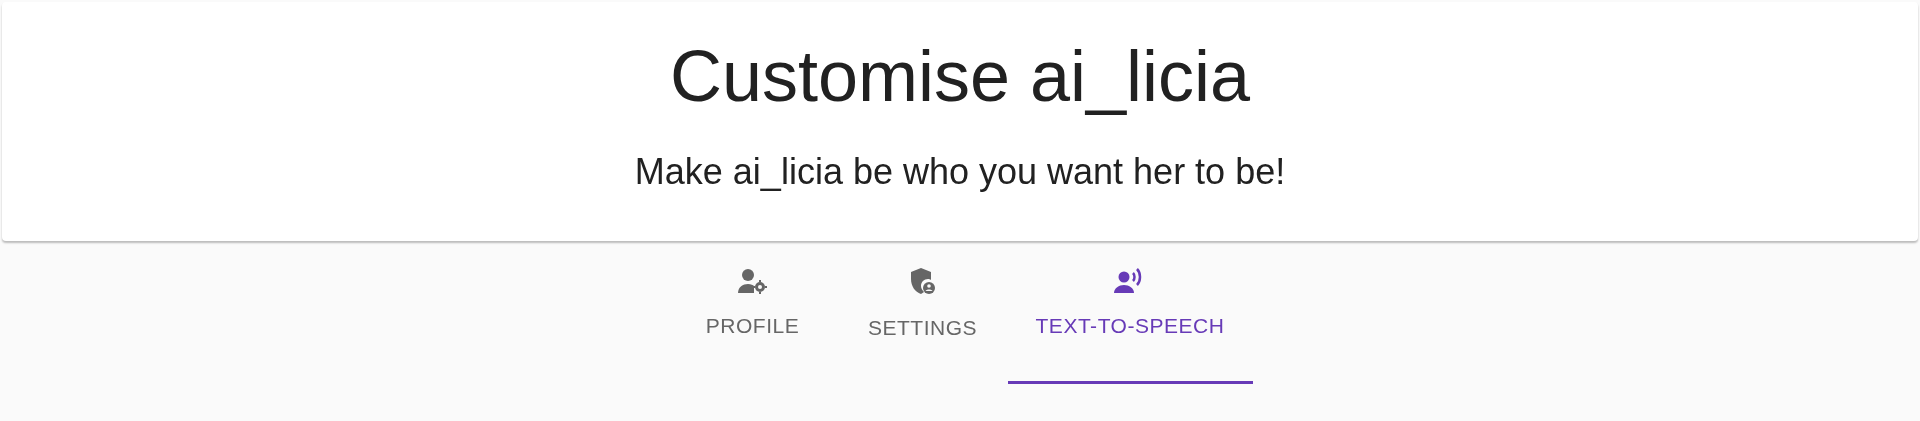  What do you see at coordinates (960, 172) in the screenshot?
I see `page-subtitle: Make ai_licia be who you want her to be!` at bounding box center [960, 172].